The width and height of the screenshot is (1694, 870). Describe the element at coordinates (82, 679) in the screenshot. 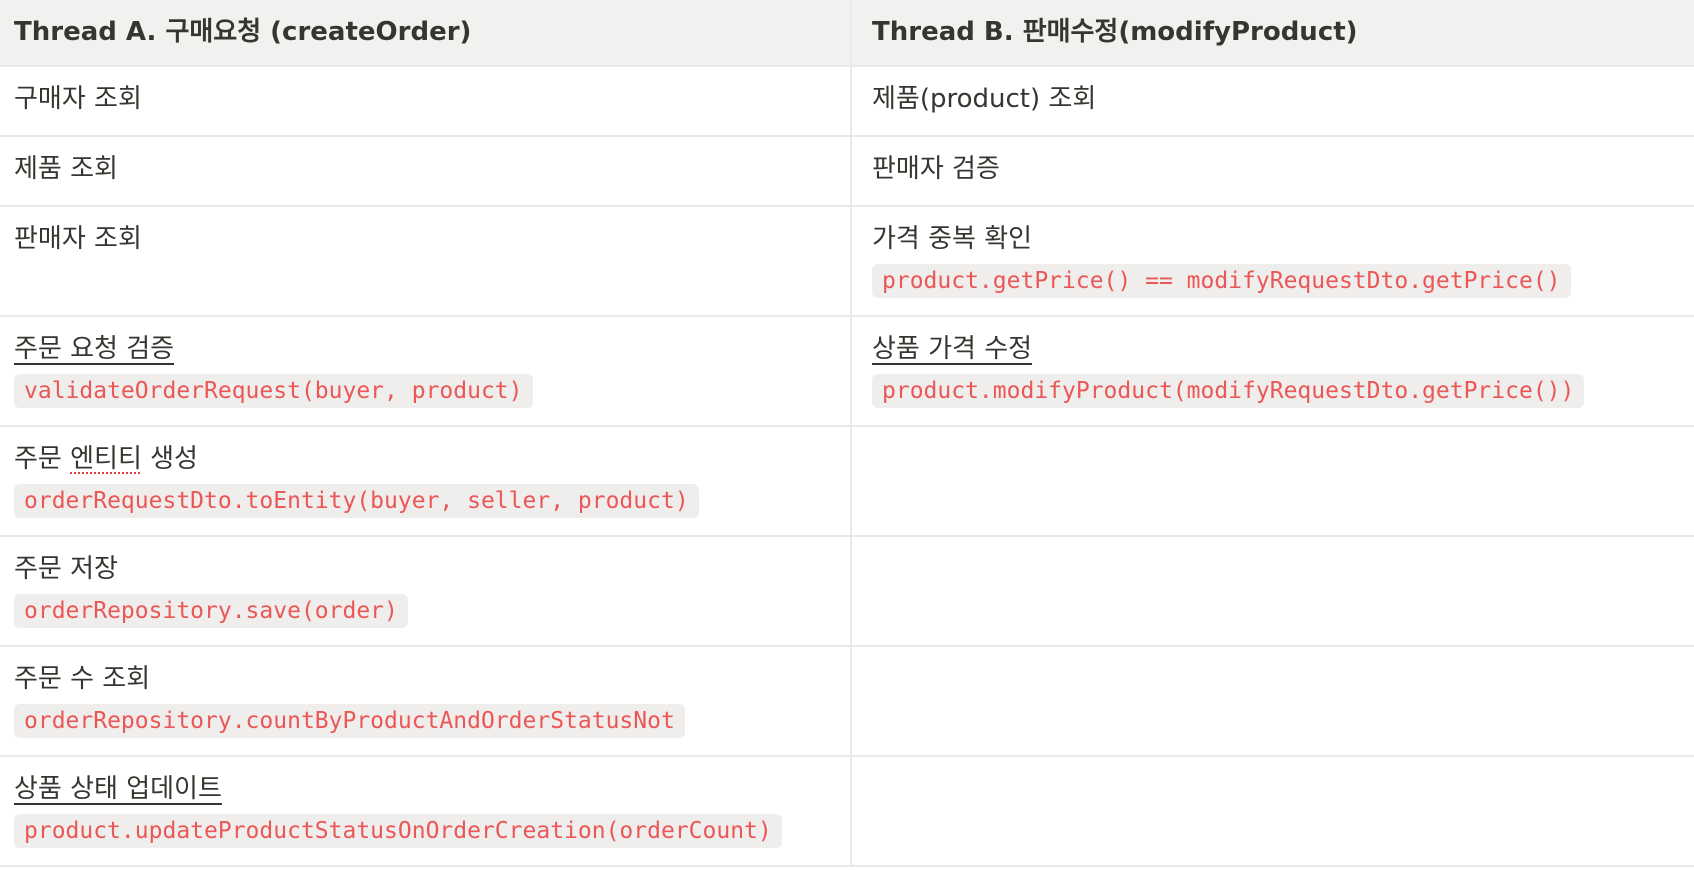

I see `step-title: 주문 수 조회` at that location.